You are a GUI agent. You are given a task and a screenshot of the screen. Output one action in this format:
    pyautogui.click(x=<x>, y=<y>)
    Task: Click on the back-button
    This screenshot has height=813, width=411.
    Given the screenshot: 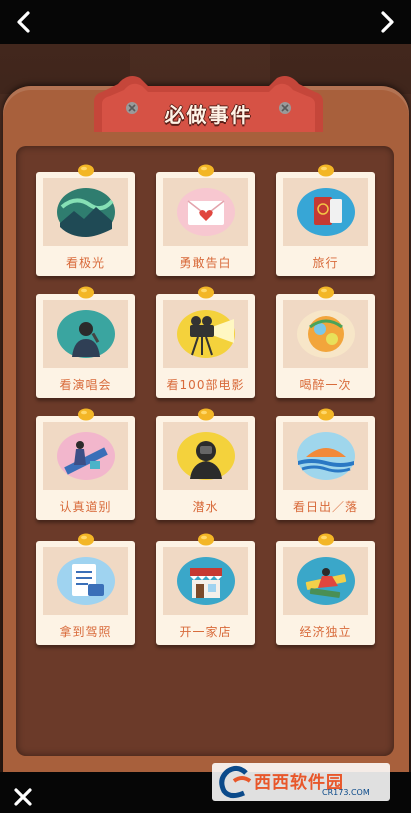 What is the action you would take?
    pyautogui.click(x=24, y=22)
    